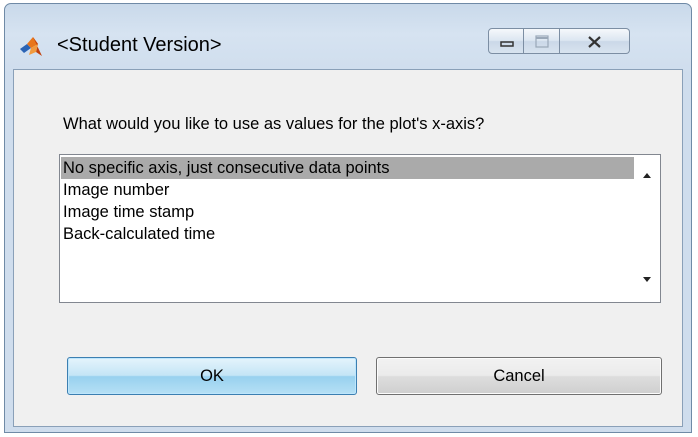 Image resolution: width=698 pixels, height=437 pixels. Describe the element at coordinates (647, 228) in the screenshot. I see `listbox-scrollbar` at that location.